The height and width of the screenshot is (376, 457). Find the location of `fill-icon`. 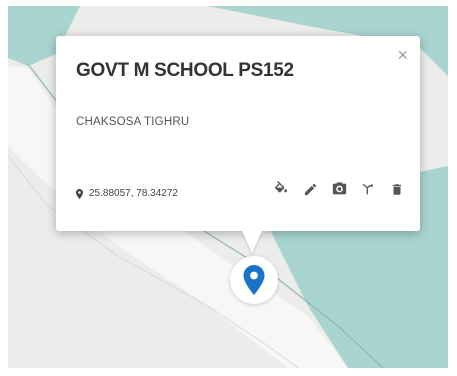

fill-icon is located at coordinates (281, 189).